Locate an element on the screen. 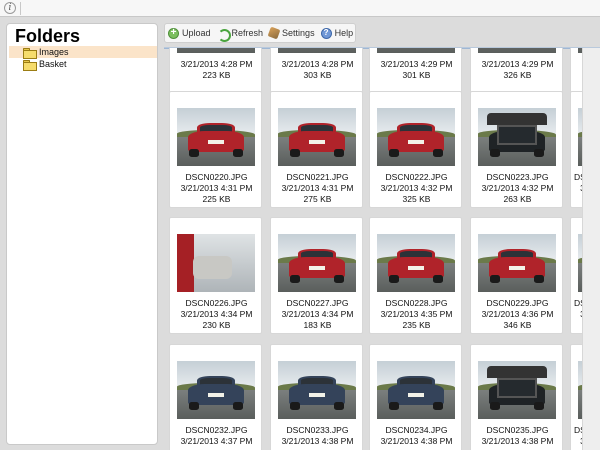 This screenshot has height=450, width=600. image-thumbnail-card: DSCN0227.JPG 3/21/2013 4:34 PM 183 KB is located at coordinates (316, 275).